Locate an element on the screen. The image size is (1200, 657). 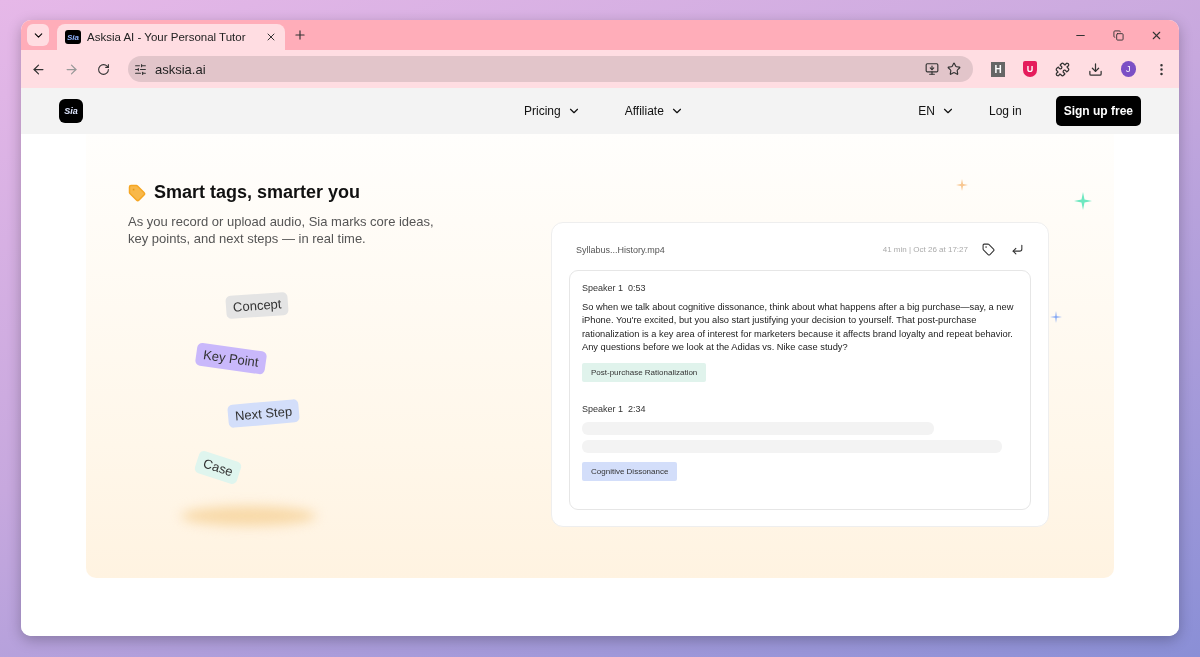
login-link: Log in is located at coordinates (1005, 111).